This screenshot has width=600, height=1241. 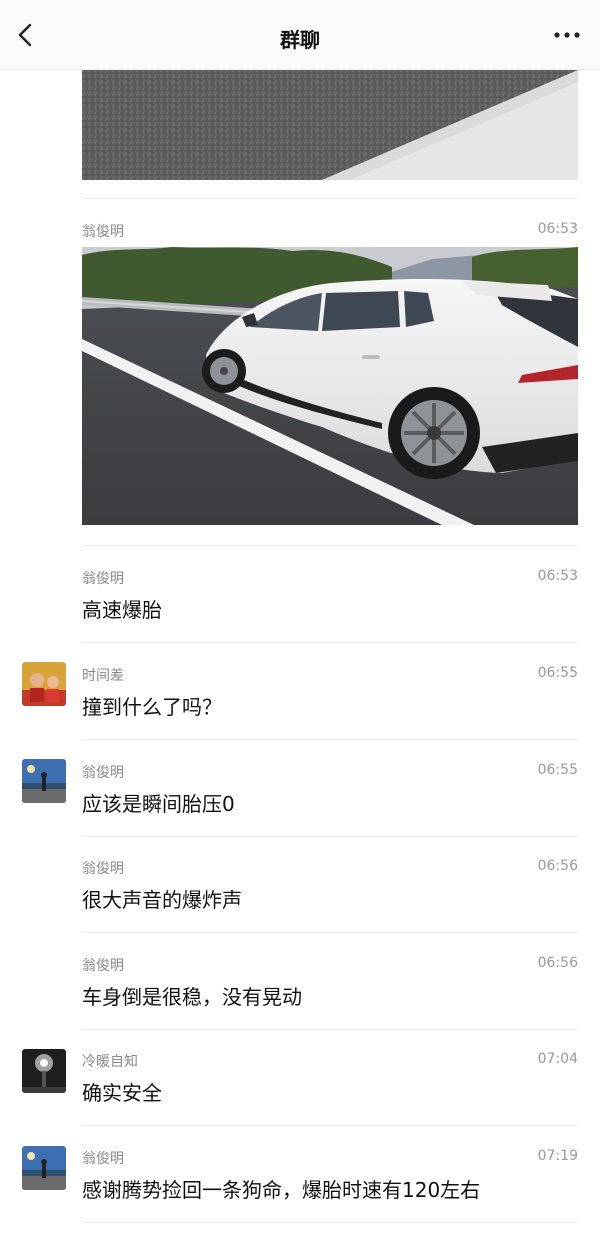 I want to click on sender-name: 时间差, so click(x=103, y=676).